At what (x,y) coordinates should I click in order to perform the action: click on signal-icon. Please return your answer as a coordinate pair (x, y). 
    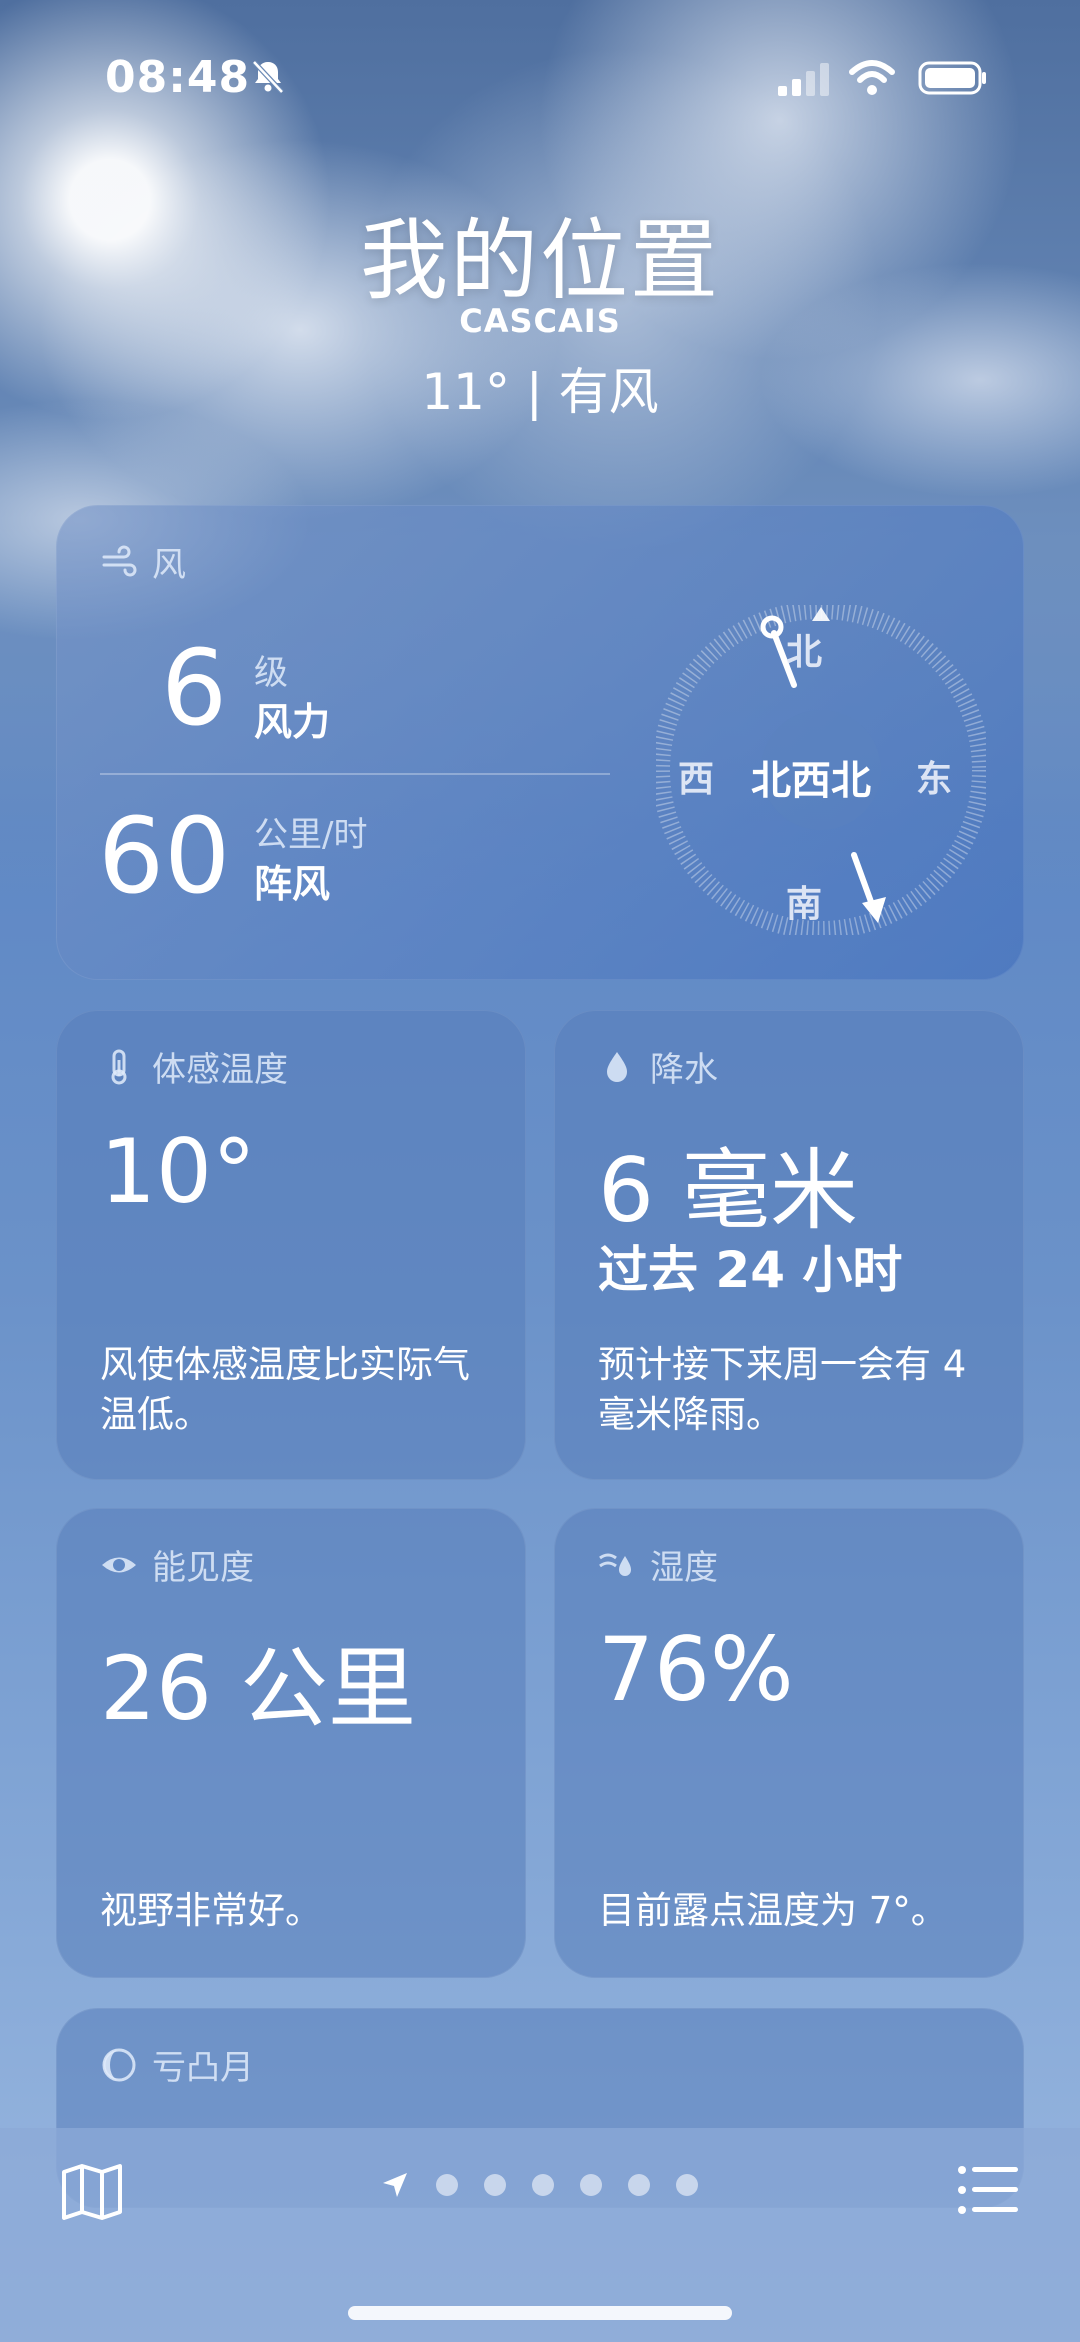
    Looking at the image, I should click on (803, 79).